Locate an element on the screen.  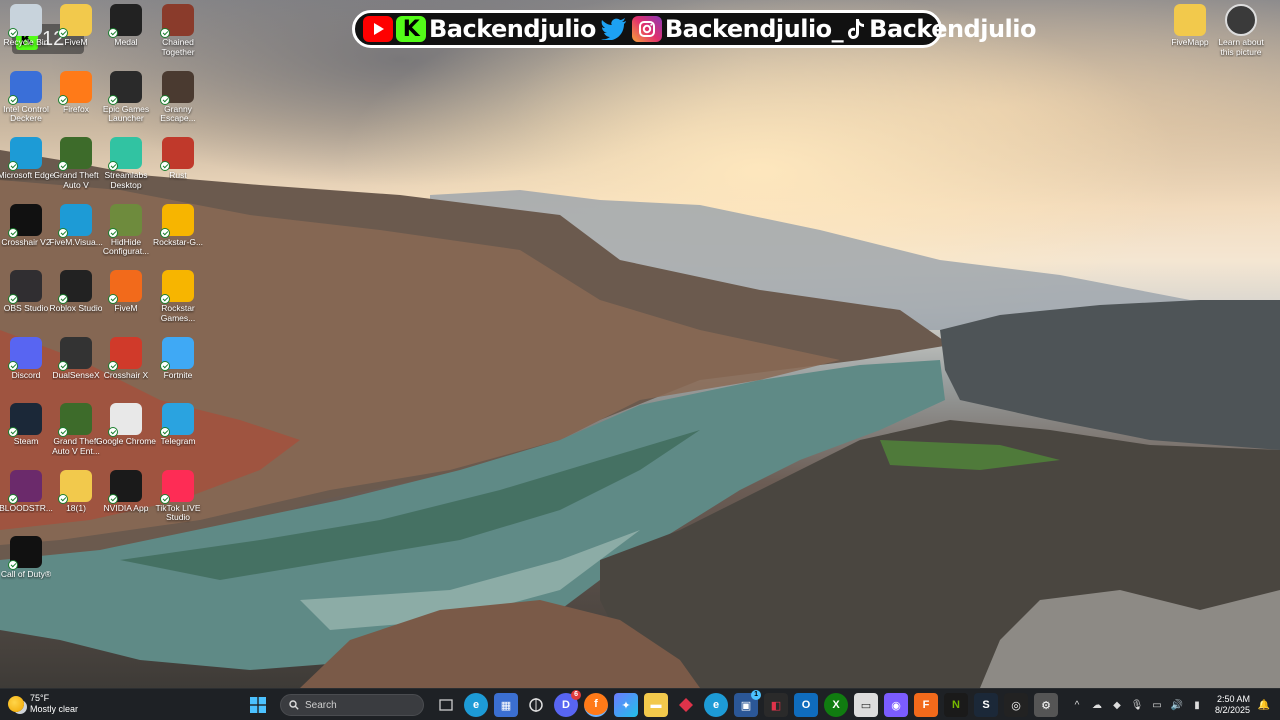
desktop-icon-label: Call of Duty® is located at coordinates (26, 574).